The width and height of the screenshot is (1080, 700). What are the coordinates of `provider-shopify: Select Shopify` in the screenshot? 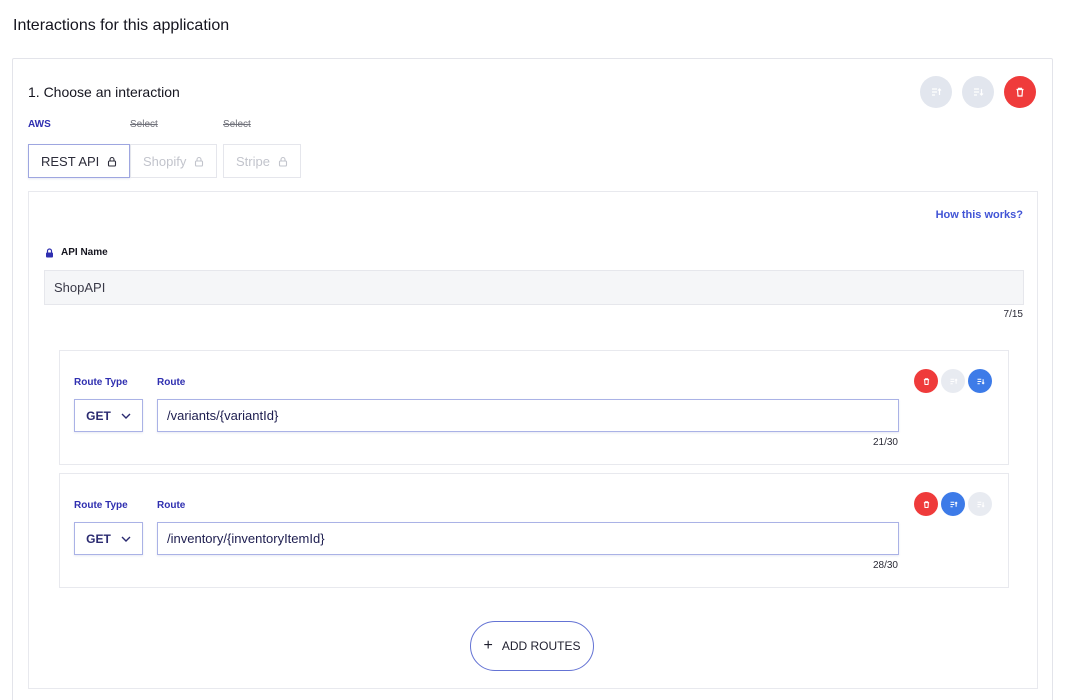 It's located at (174, 148).